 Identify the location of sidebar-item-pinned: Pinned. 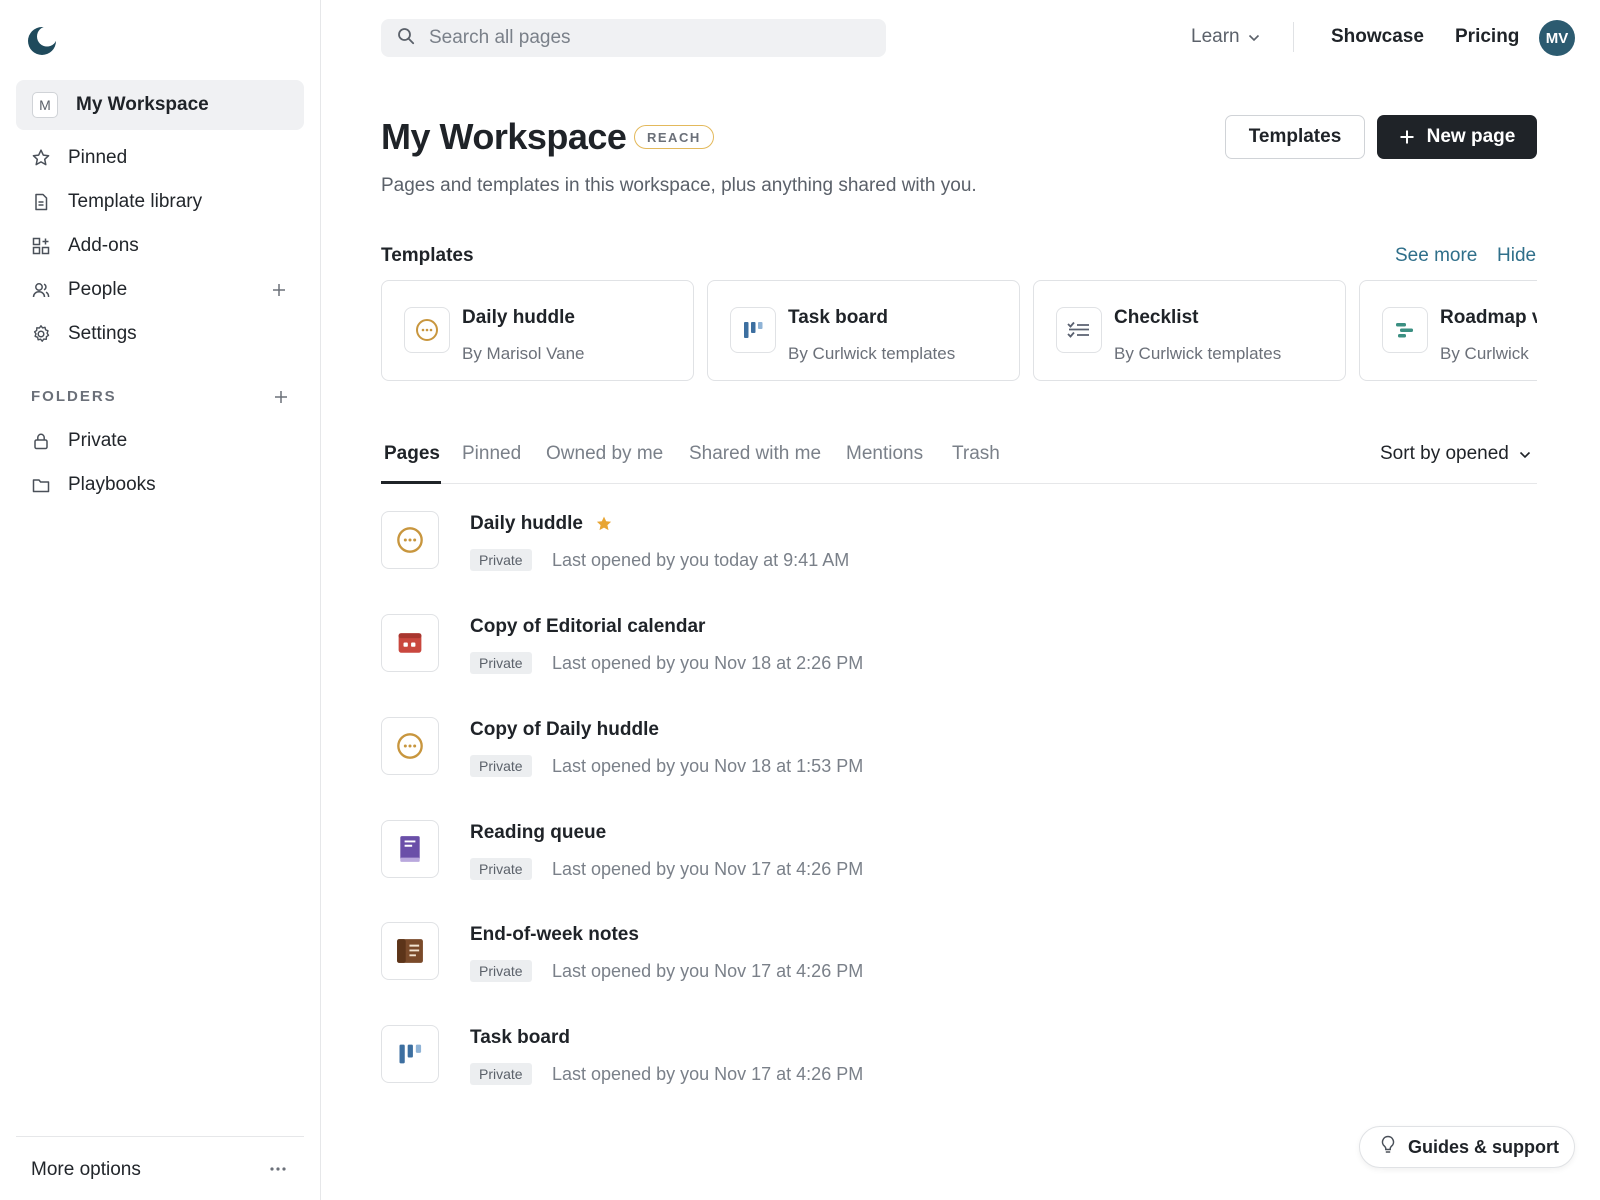
(160, 158).